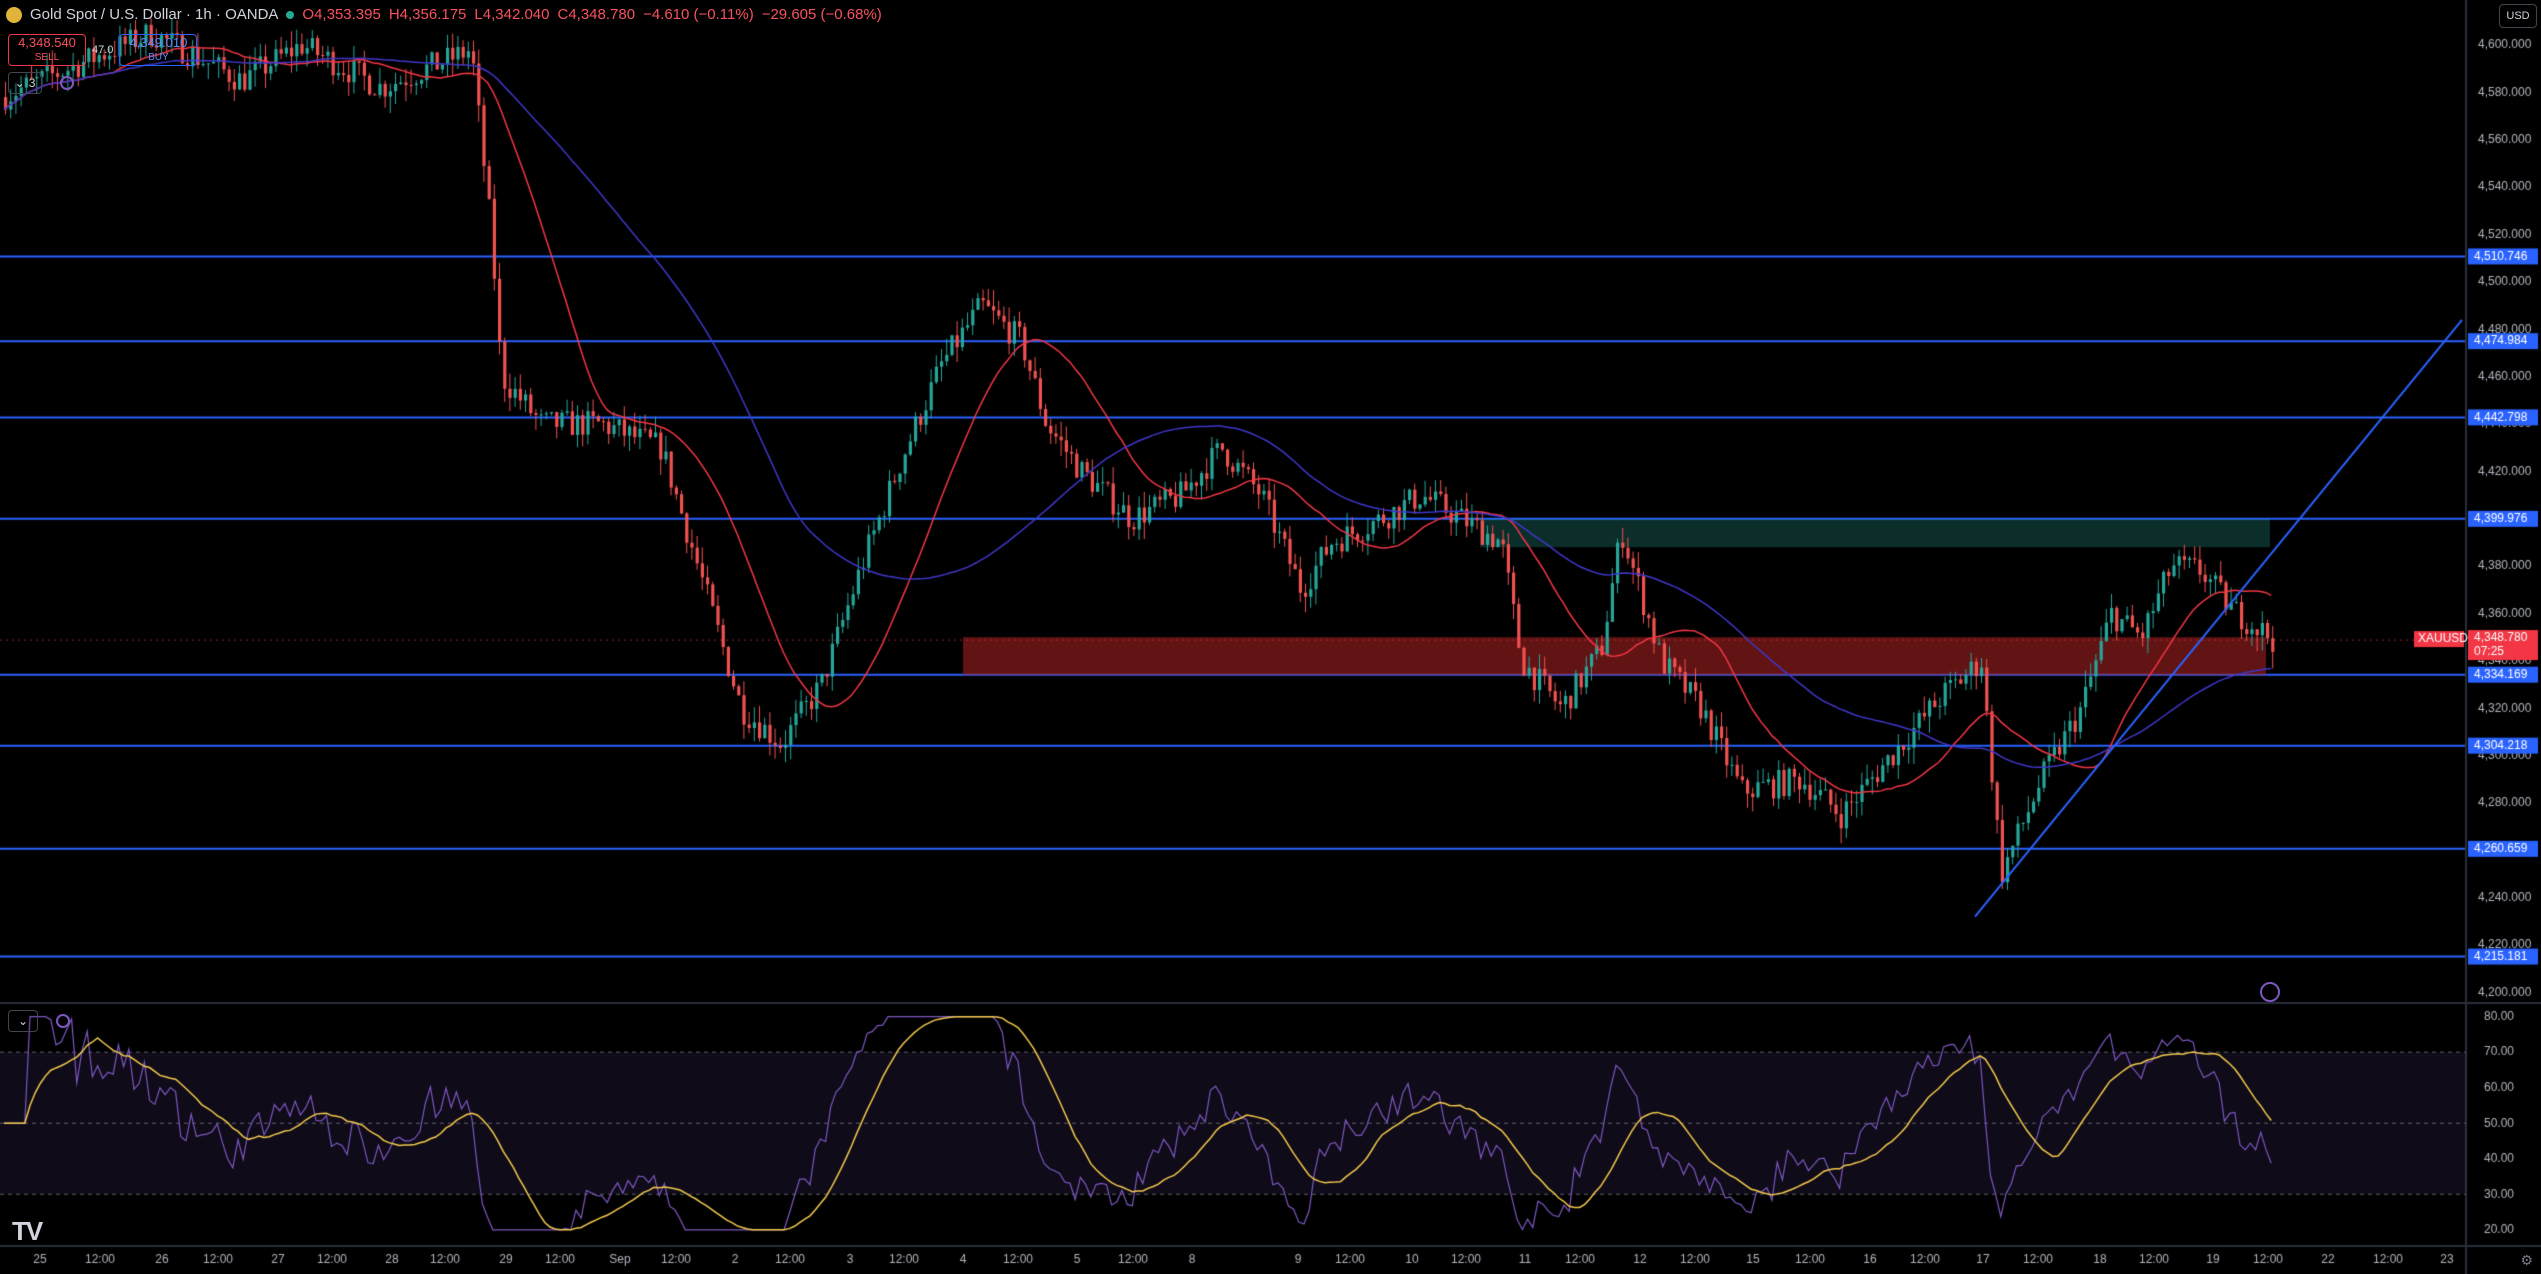  Describe the element at coordinates (821, 14) in the screenshot. I see `ohlc-change-period: −29.605 (−0.68%)` at that location.